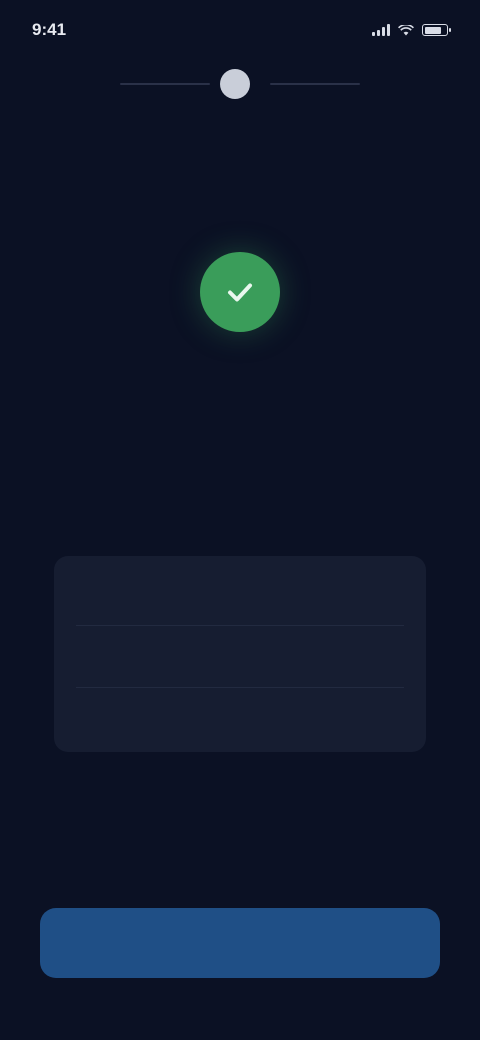 The image size is (480, 1040). What do you see at coordinates (406, 30) in the screenshot?
I see `wifi-icon` at bounding box center [406, 30].